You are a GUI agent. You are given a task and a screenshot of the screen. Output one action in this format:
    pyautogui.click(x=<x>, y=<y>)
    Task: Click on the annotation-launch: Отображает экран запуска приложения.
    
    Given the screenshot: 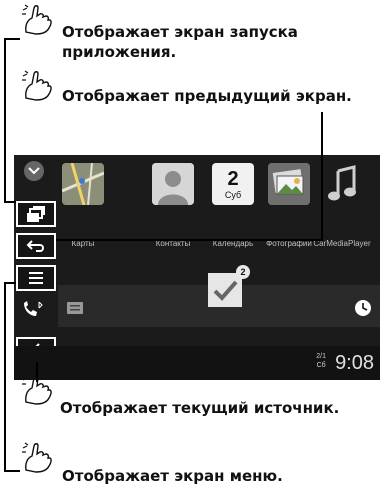 What is the action you would take?
    pyautogui.click(x=180, y=42)
    